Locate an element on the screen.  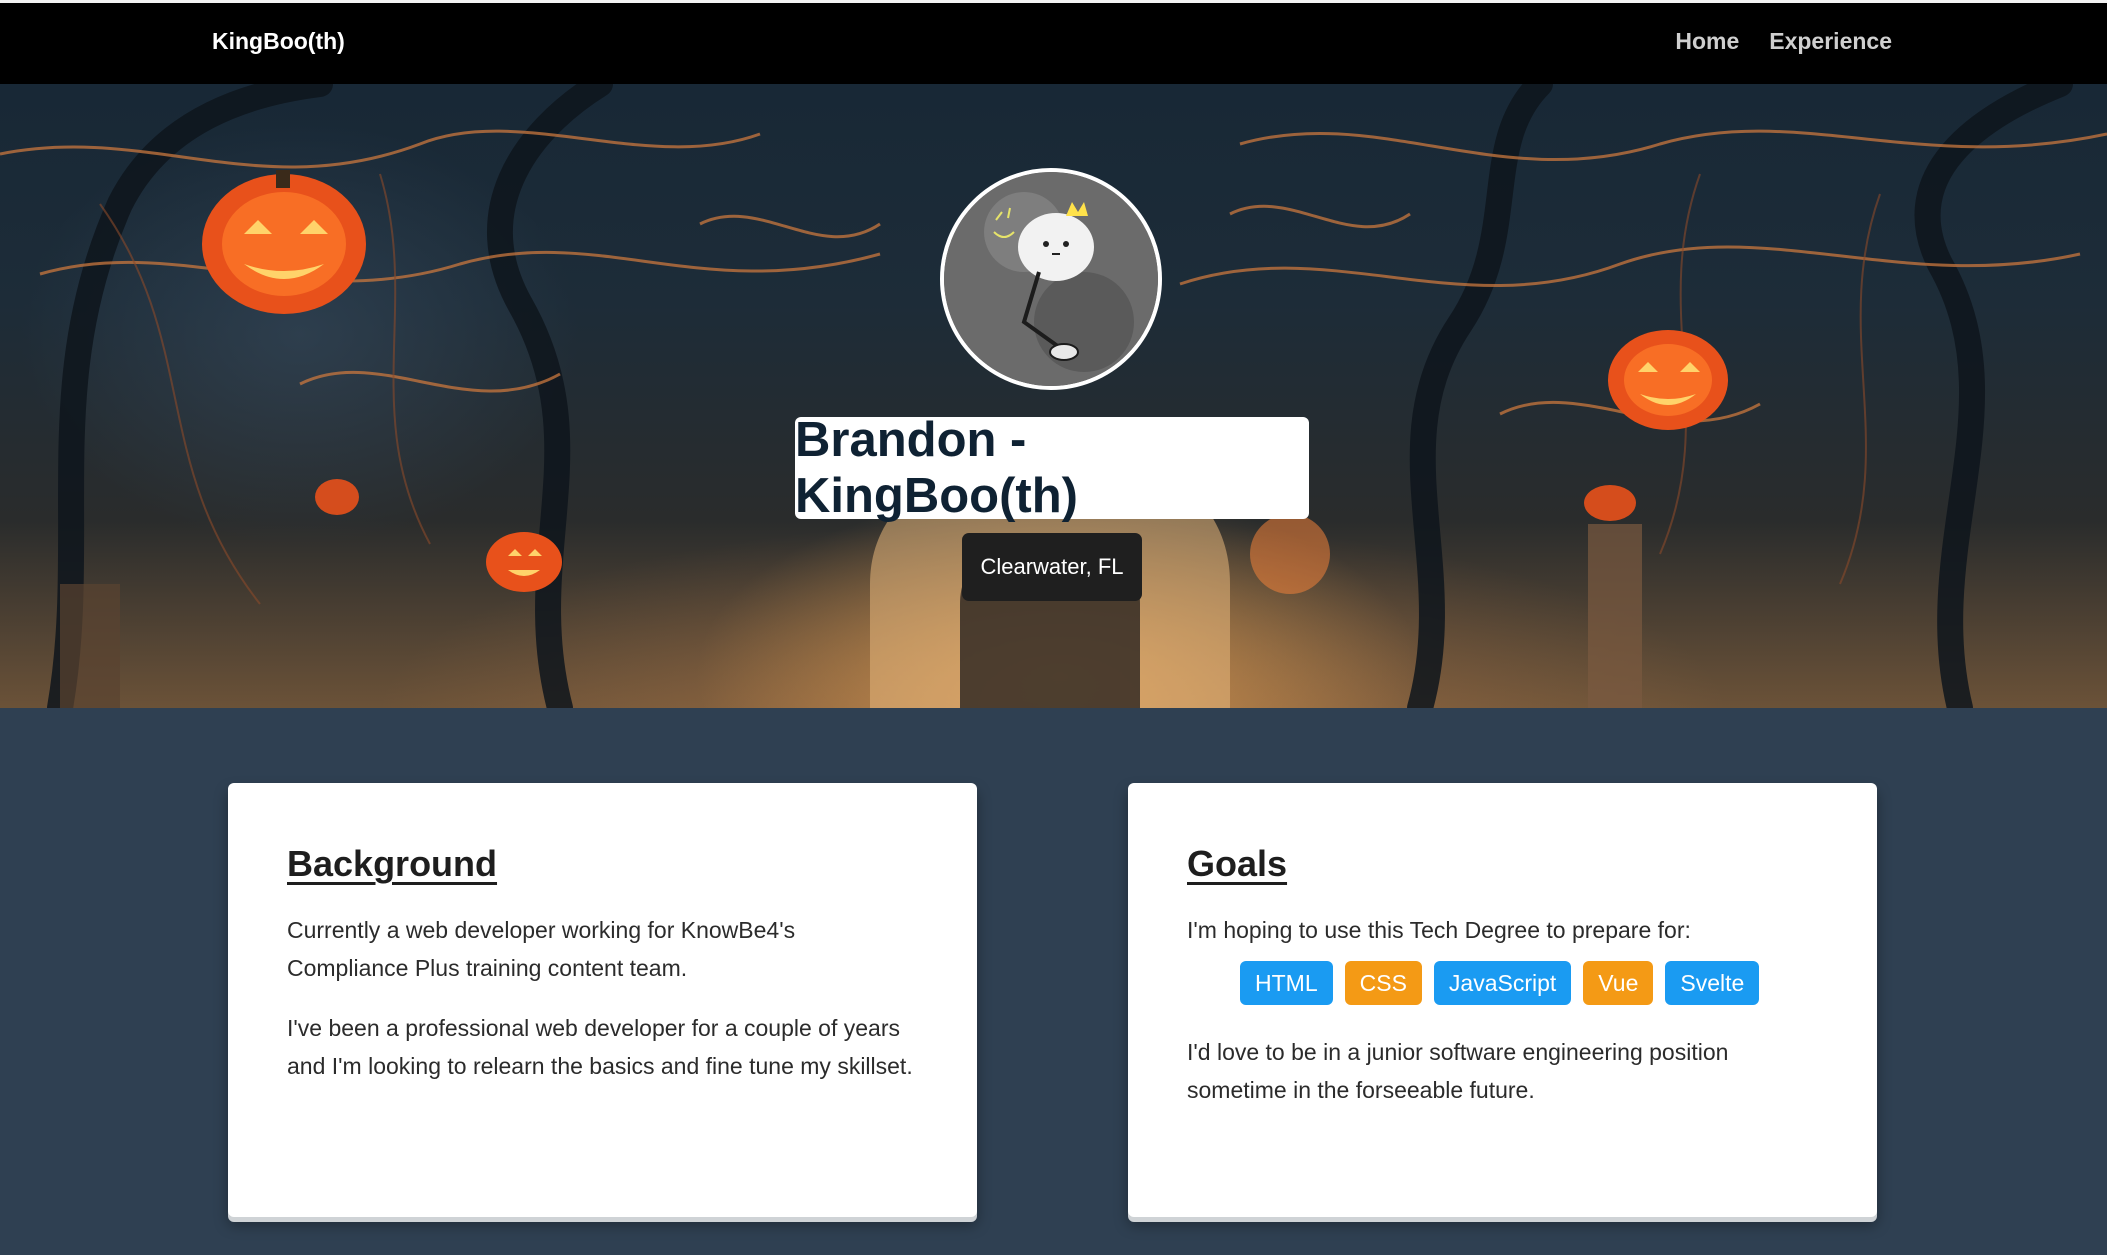
page-title: Brandon - KingBoo(th) is located at coordinates (936, 468).